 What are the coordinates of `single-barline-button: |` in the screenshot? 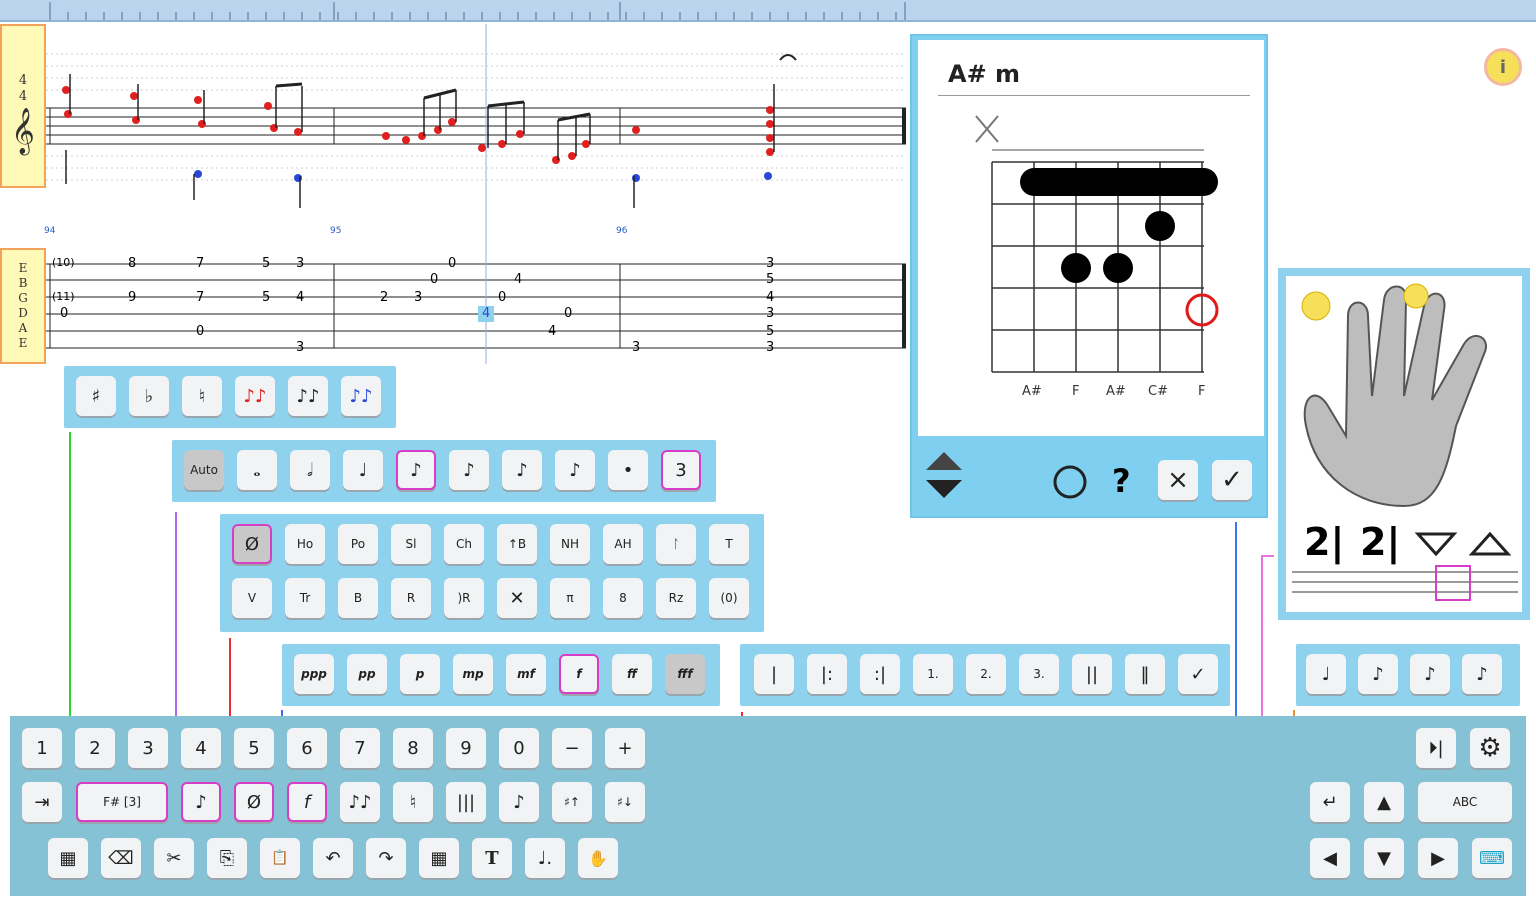 It's located at (774, 674).